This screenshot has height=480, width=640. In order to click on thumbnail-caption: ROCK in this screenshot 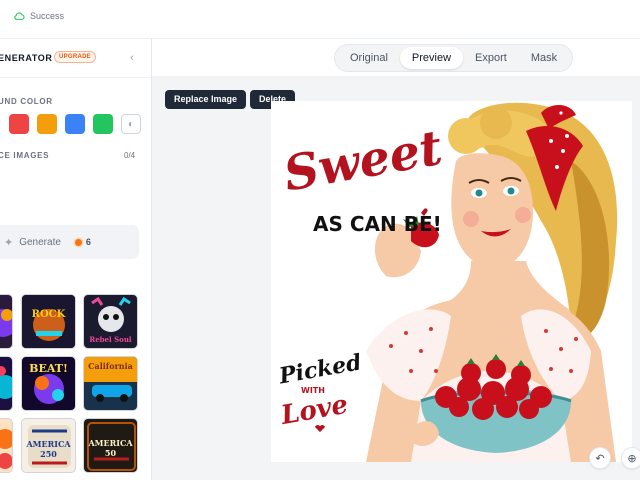, I will do `click(48, 314)`.